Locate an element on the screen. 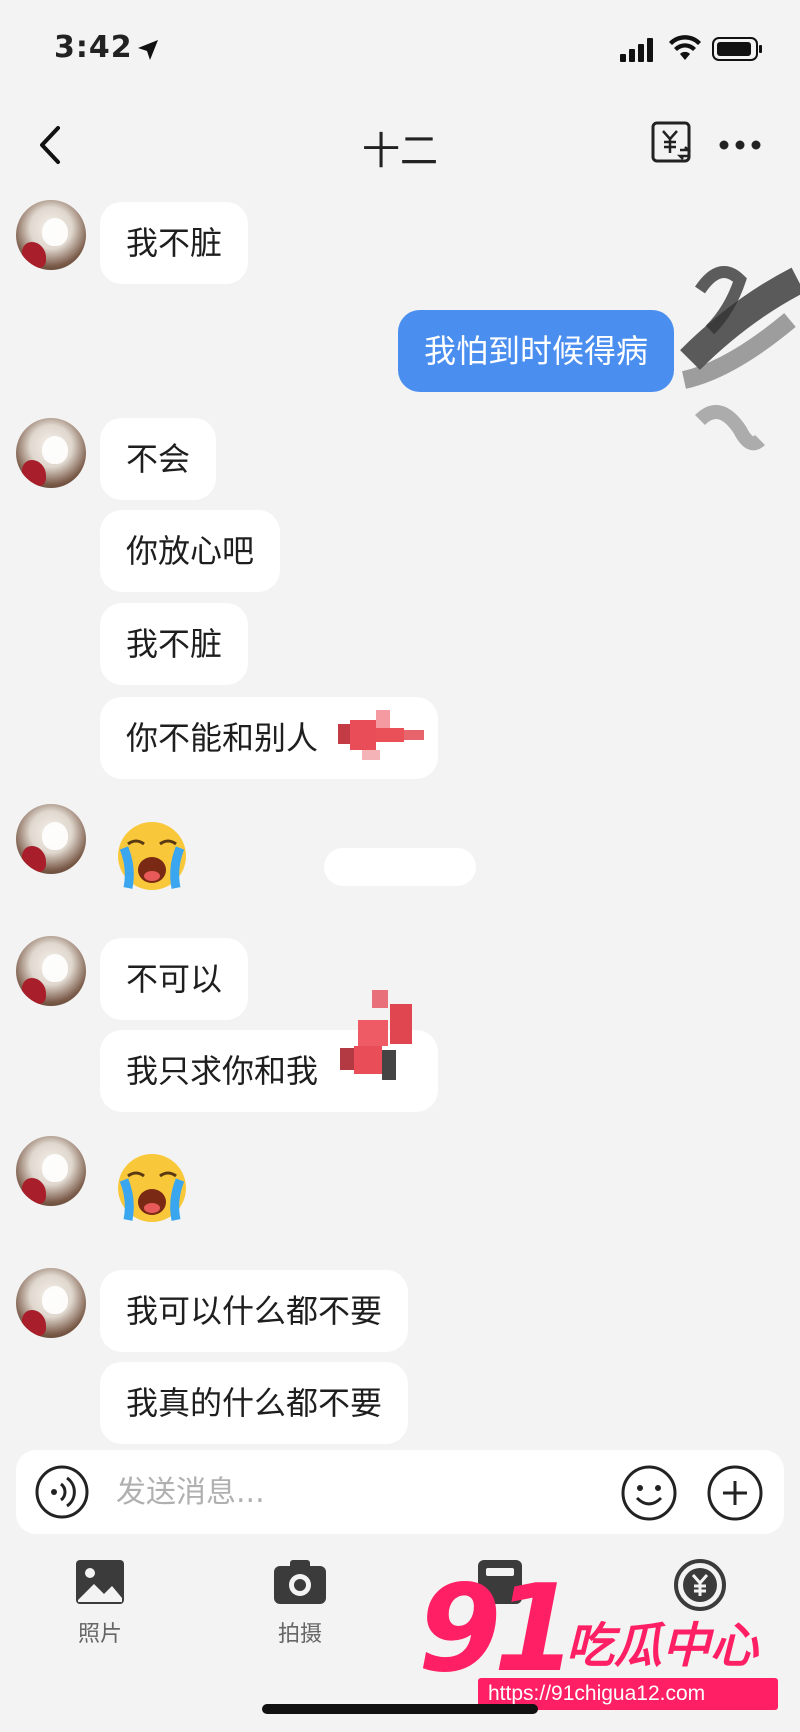  home-indicator is located at coordinates (400, 1709).